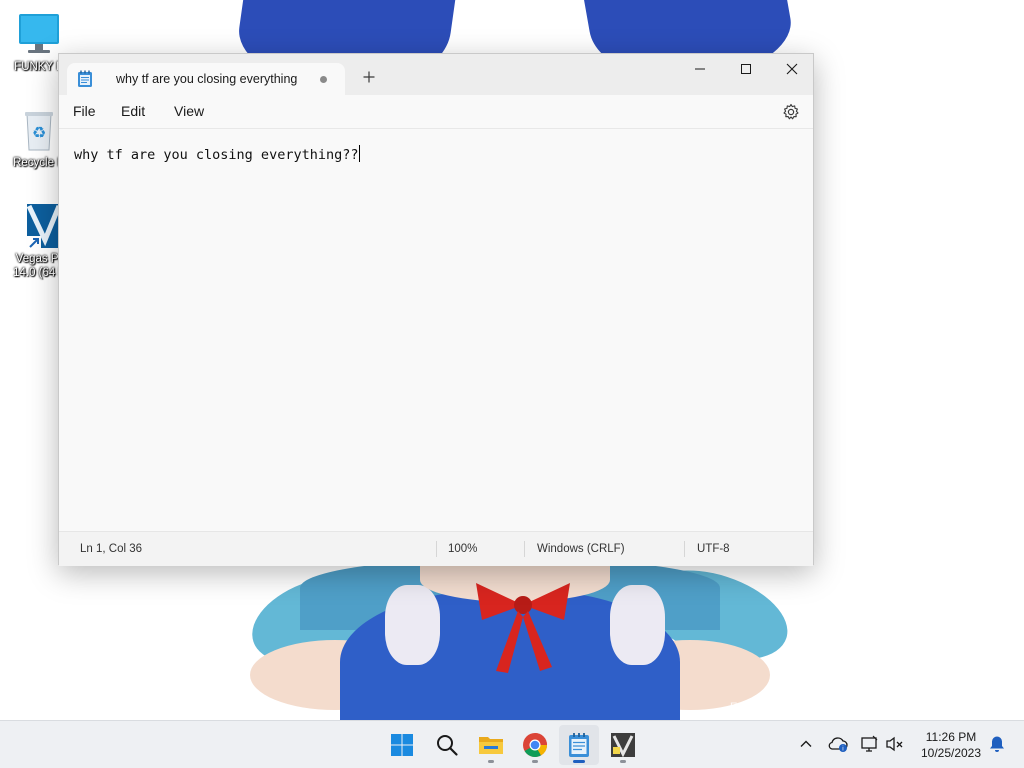 The height and width of the screenshot is (768, 1024). I want to click on menu-bar: File Edit View, so click(436, 112).